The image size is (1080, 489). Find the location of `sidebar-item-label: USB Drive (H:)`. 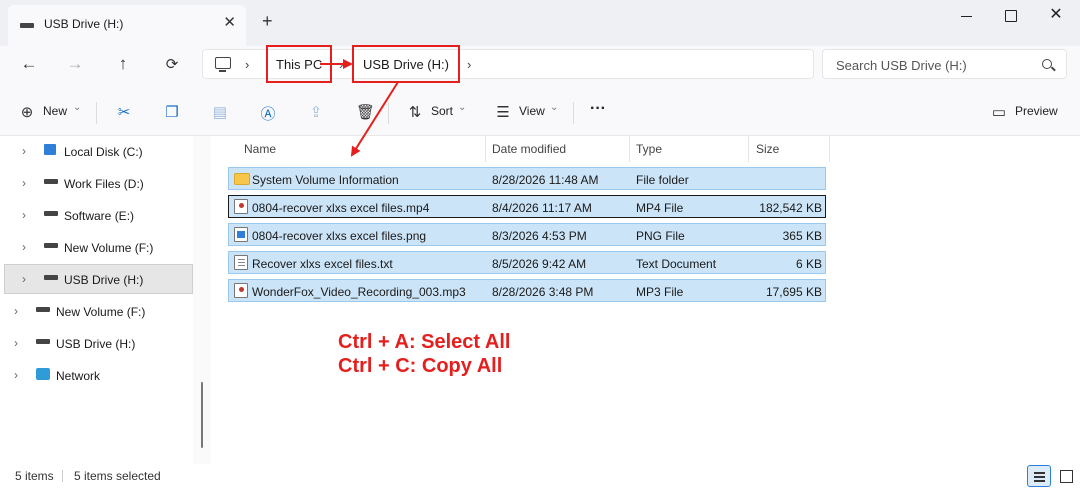

sidebar-item-label: USB Drive (H:) is located at coordinates (96, 344).